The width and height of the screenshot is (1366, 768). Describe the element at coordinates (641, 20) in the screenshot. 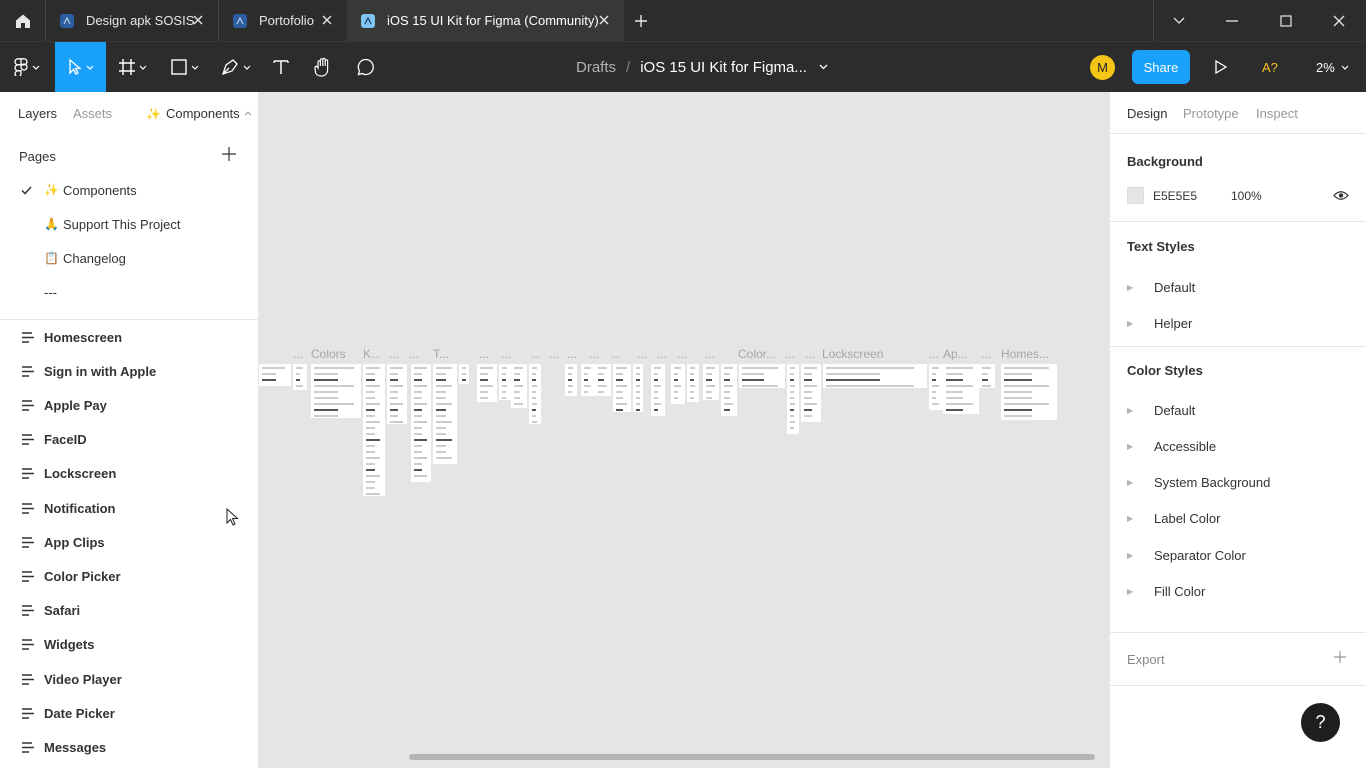

I see `new-tab-button` at that location.